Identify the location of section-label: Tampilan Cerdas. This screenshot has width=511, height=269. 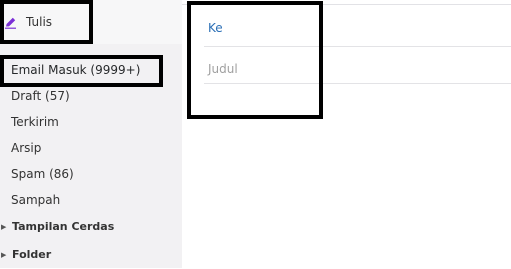
(63, 226).